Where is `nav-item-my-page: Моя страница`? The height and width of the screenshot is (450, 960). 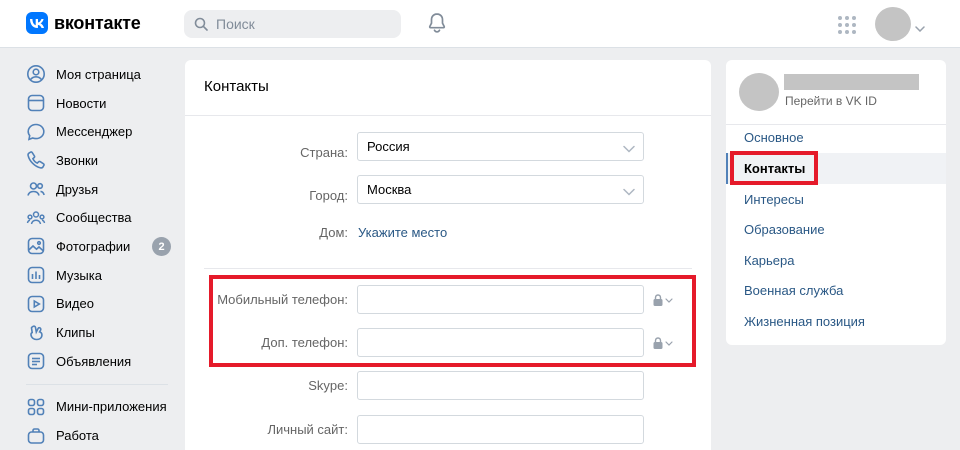 nav-item-my-page: Моя страница is located at coordinates (101, 74).